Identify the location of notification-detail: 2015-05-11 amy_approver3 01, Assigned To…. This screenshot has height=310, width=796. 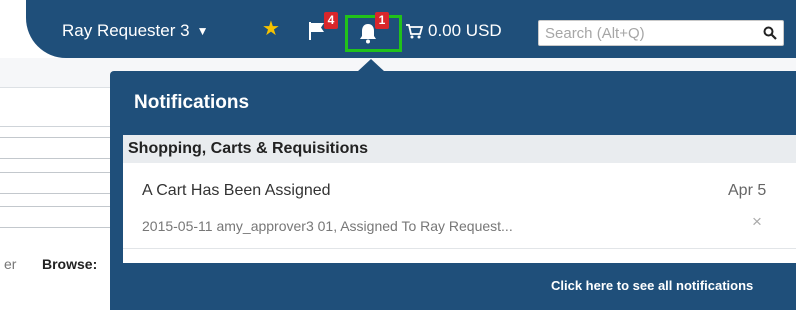
(327, 226).